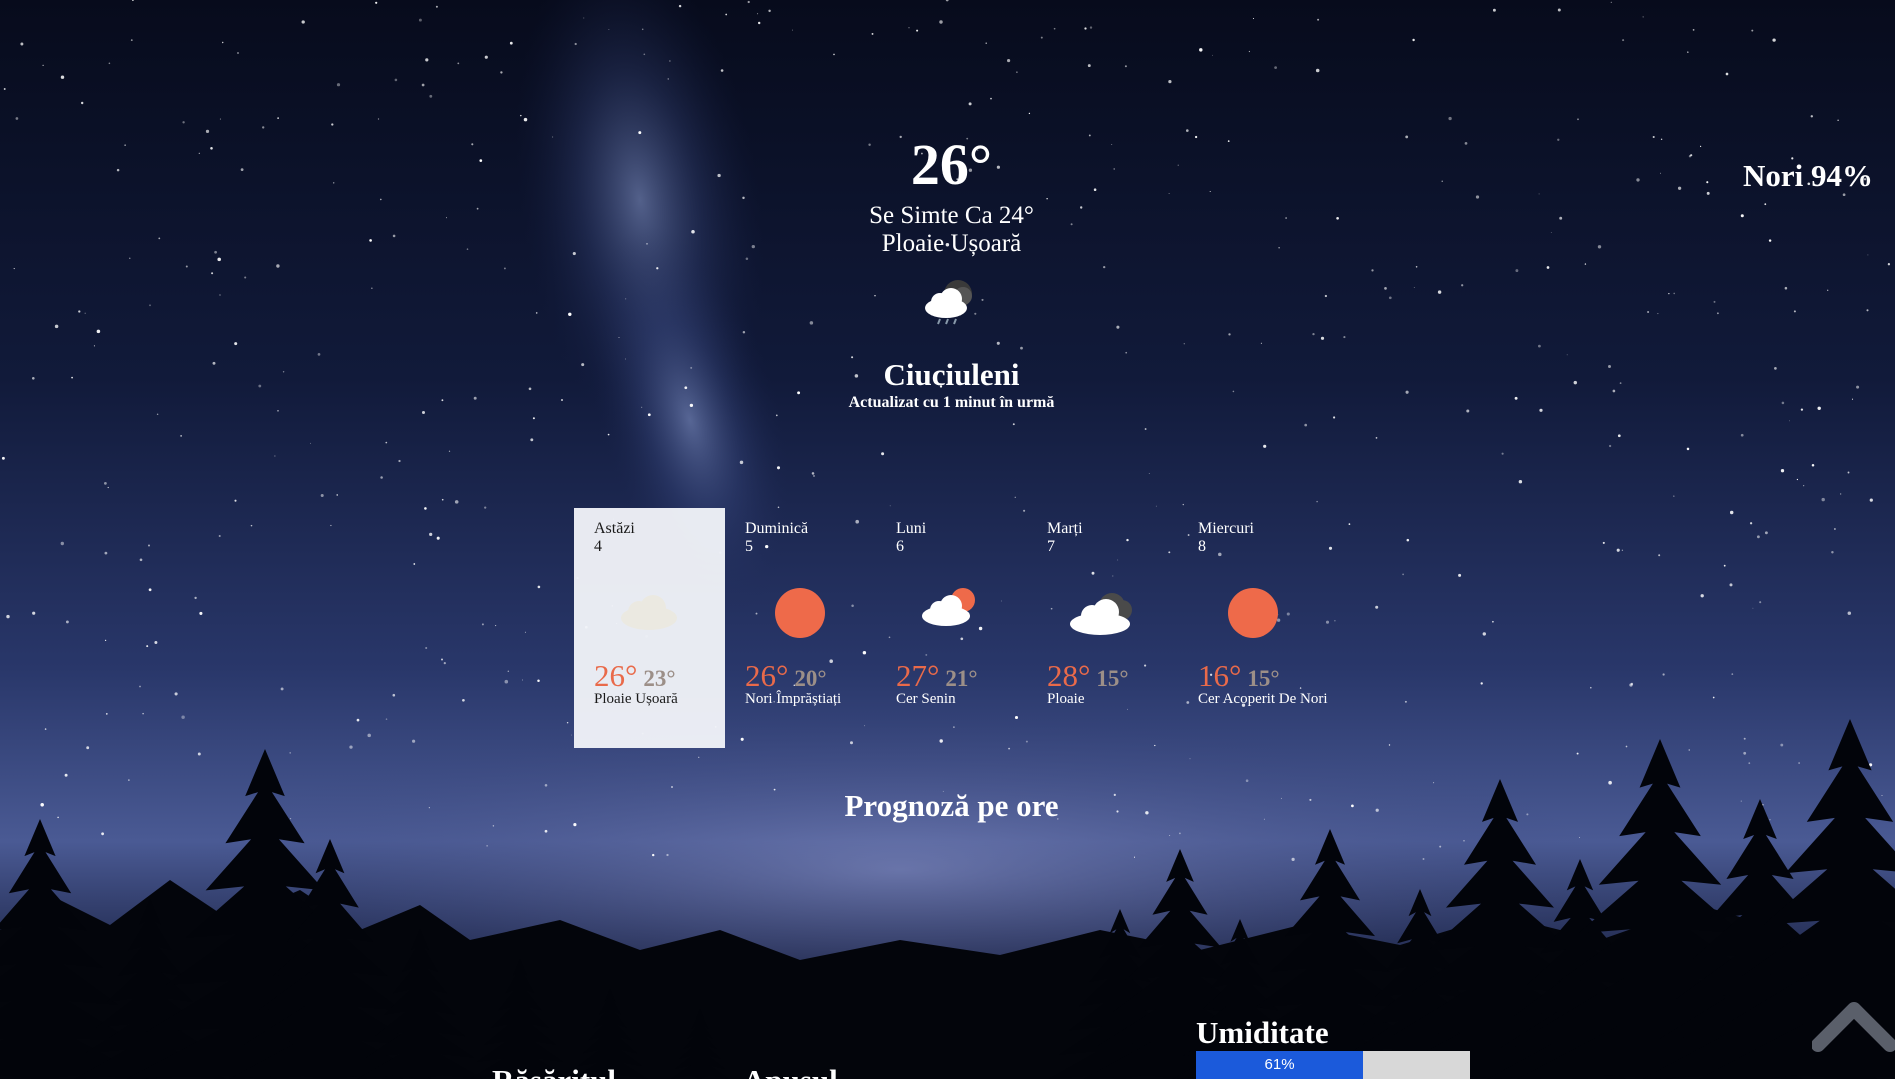  What do you see at coordinates (1853, 1025) in the screenshot?
I see `chevron-up-icon` at bounding box center [1853, 1025].